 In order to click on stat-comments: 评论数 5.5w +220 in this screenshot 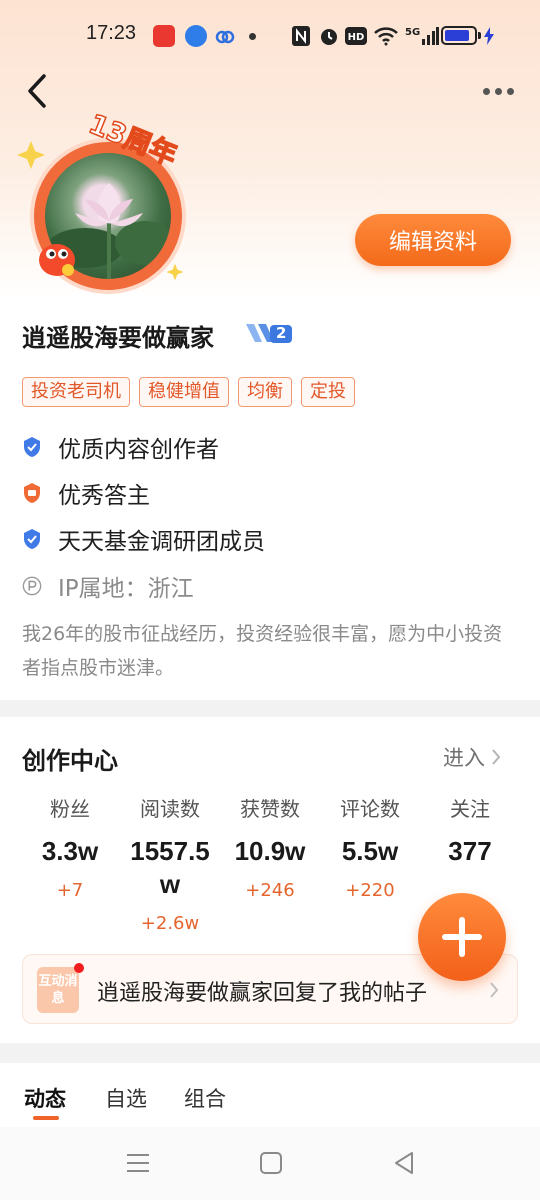, I will do `click(370, 863)`.